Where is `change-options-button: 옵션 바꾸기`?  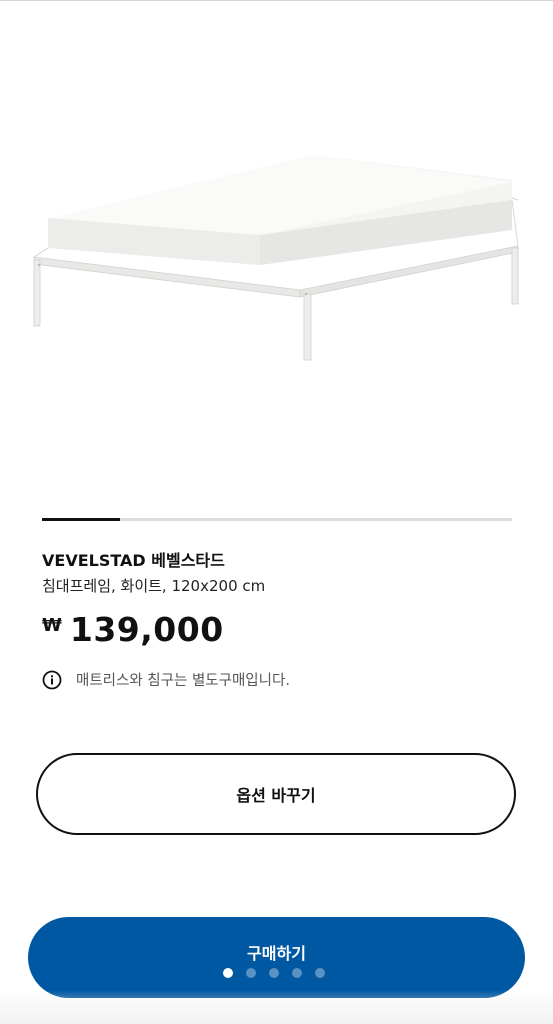 change-options-button: 옵션 바꾸기 is located at coordinates (276, 794).